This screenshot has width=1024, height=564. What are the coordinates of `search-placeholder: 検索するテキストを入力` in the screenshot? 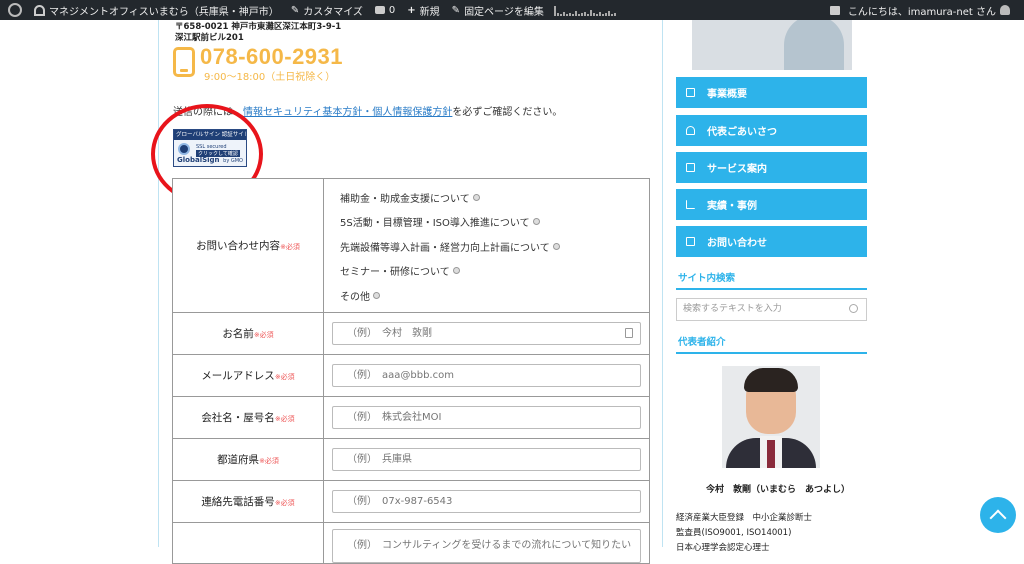 It's located at (732, 309).